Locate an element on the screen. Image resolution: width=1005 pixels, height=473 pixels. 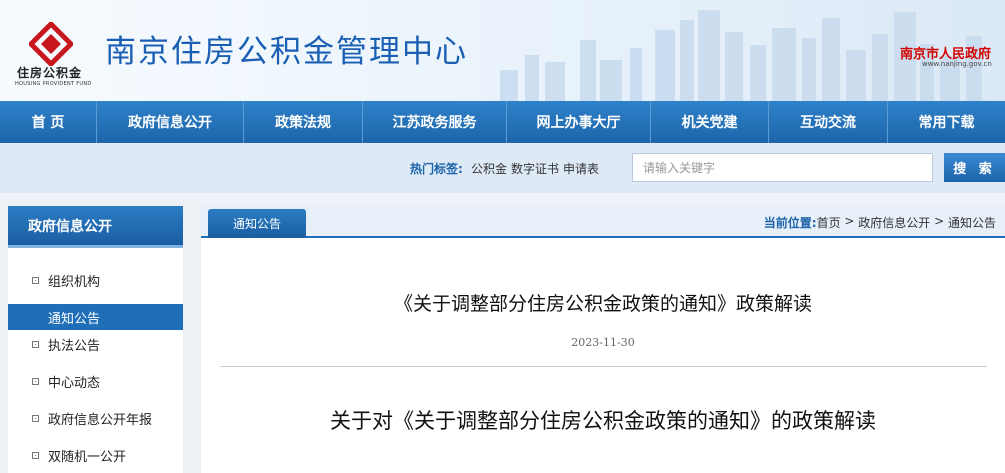
sidebar-item-label: 执法公告 is located at coordinates (74, 346).